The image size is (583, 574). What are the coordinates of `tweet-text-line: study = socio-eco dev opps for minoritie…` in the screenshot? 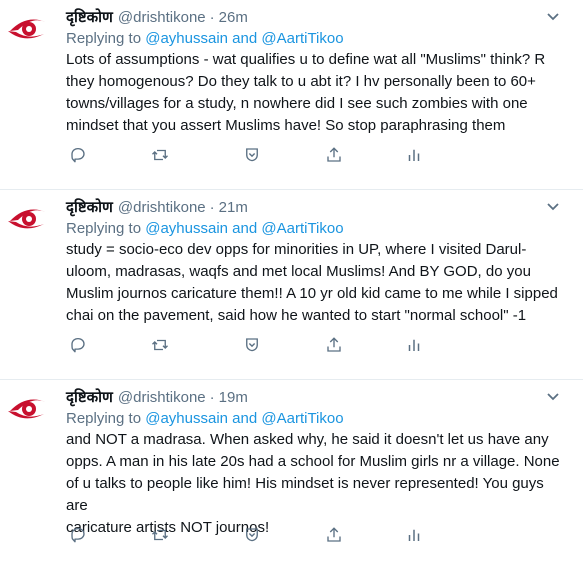 It's located at (296, 249).